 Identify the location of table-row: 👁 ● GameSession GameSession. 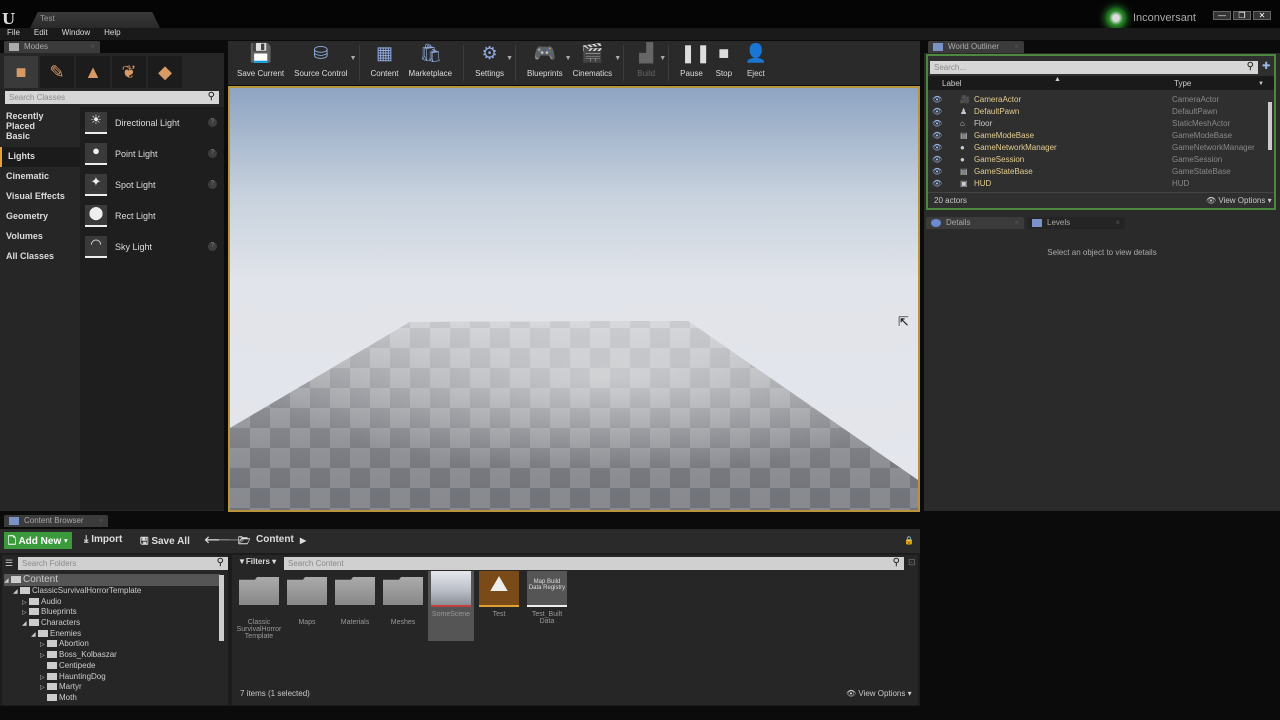
(1096, 159).